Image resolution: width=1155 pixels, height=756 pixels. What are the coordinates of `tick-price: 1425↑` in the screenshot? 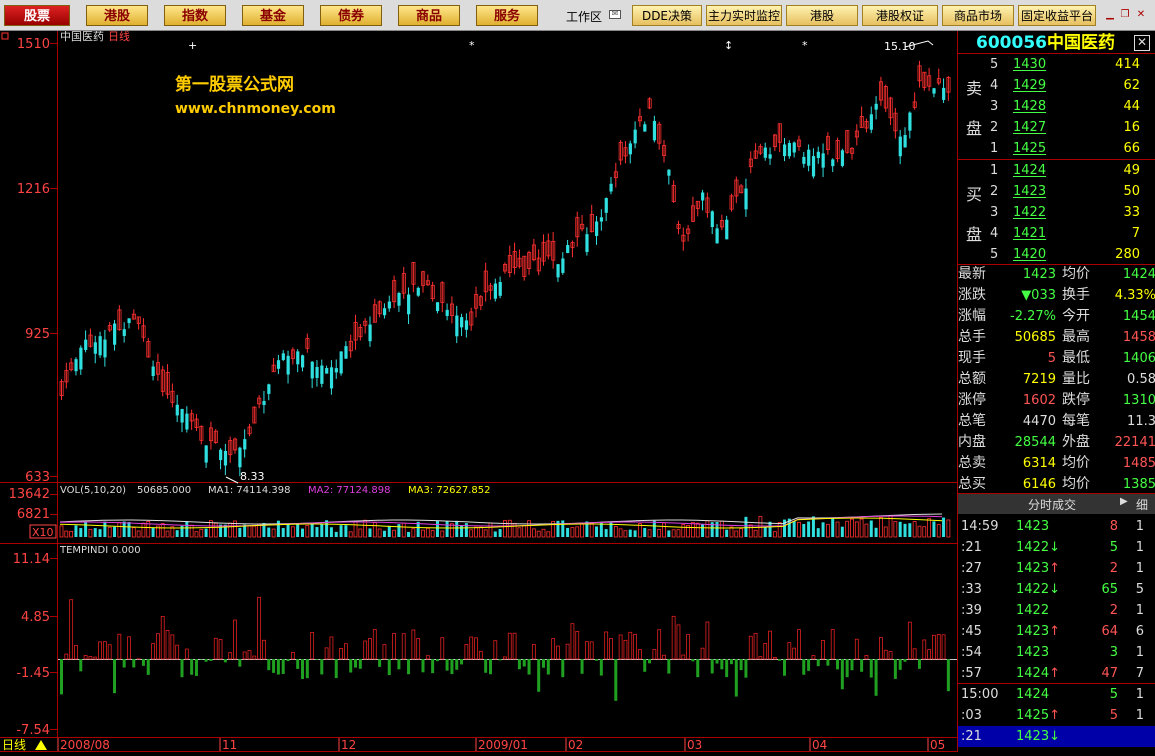 It's located at (1038, 715).